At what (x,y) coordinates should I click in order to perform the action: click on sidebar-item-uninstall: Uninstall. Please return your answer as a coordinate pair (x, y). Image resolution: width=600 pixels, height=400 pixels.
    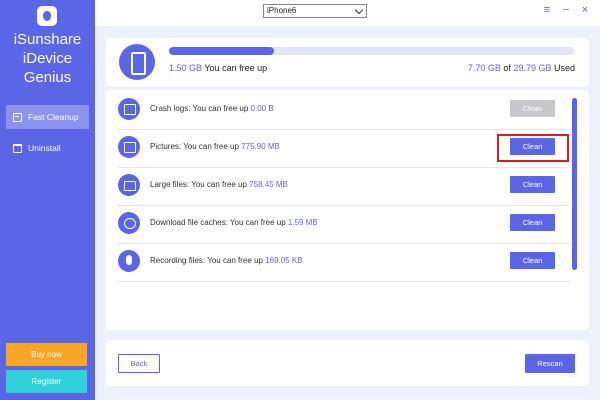
    Looking at the image, I should click on (47, 148).